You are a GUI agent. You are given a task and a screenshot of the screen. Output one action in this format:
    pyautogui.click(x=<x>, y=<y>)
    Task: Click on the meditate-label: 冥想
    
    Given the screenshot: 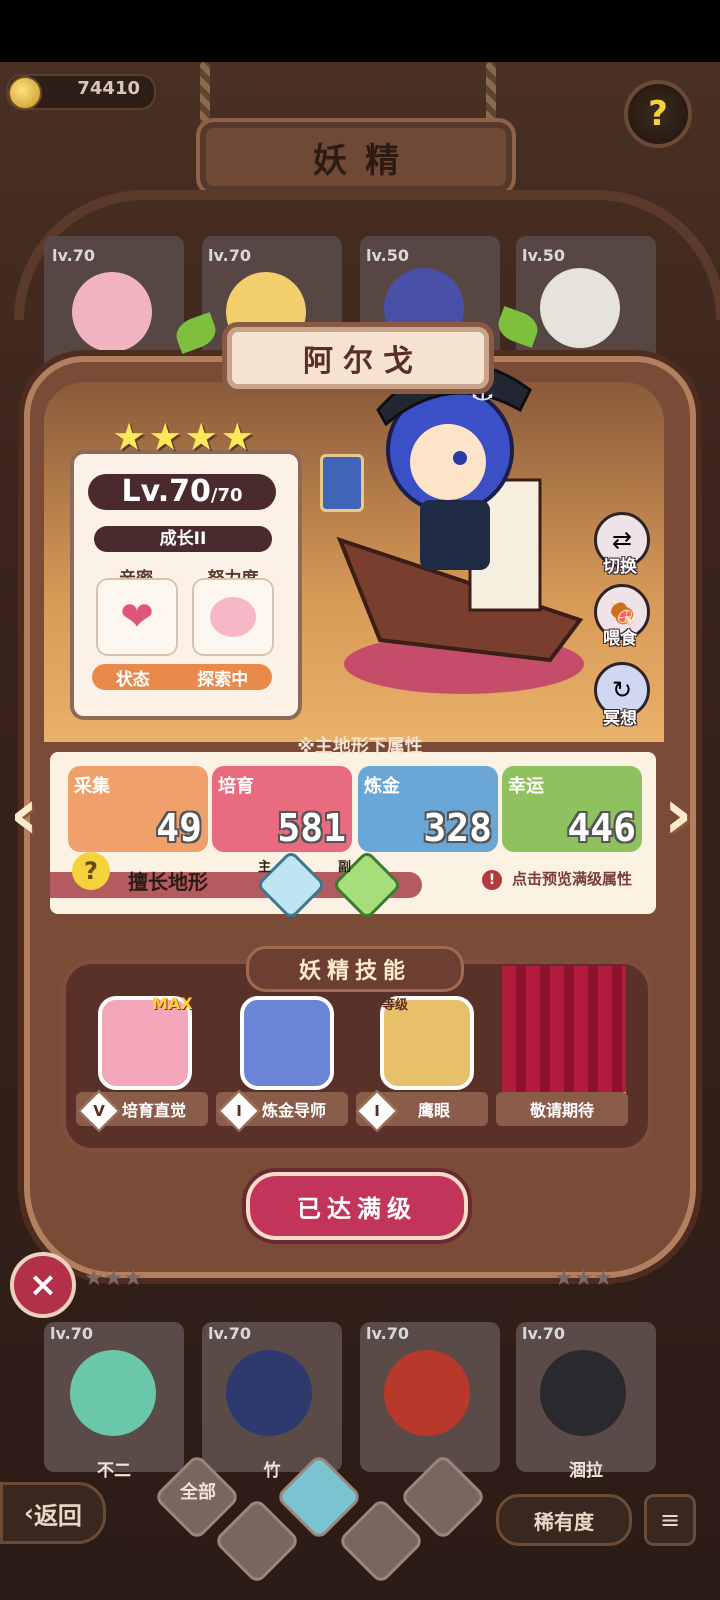 What is the action you would take?
    pyautogui.click(x=620, y=716)
    